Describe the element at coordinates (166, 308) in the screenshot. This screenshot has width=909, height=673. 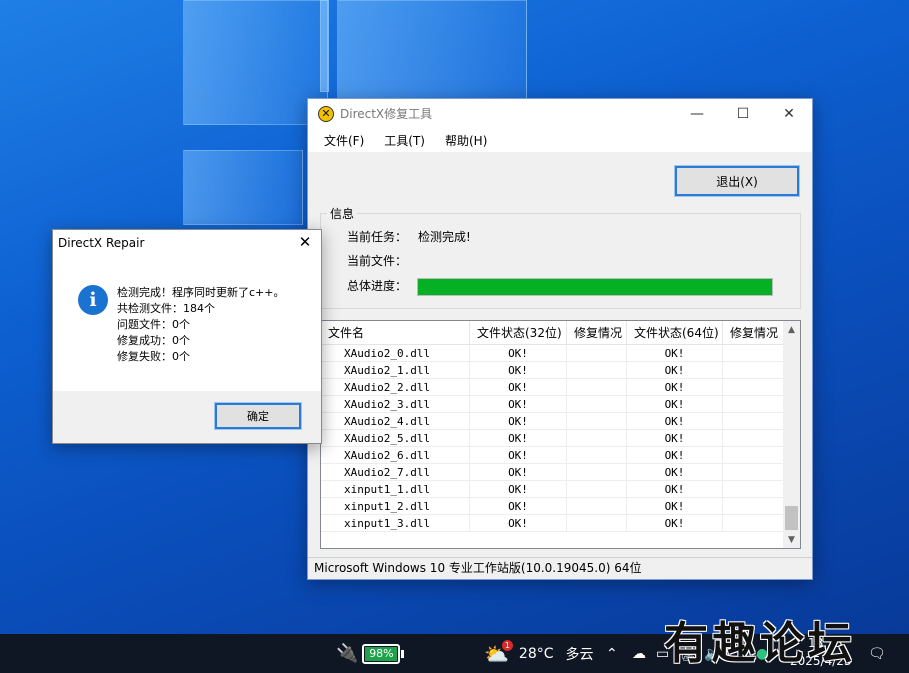
I see `dialog-message-line: 共检测文件：184个` at that location.